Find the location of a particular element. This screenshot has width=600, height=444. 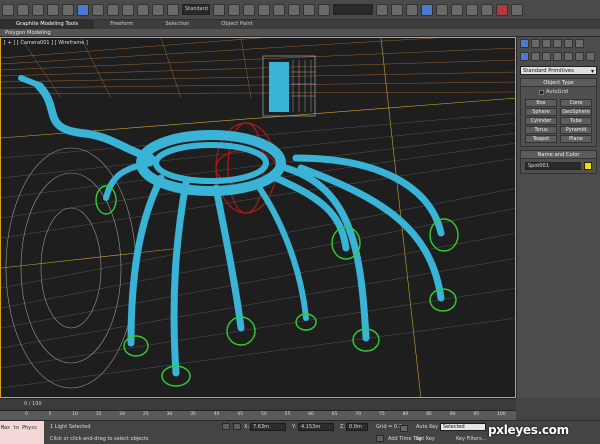

cylinder-button: Cylinder is located at coordinates (541, 121).